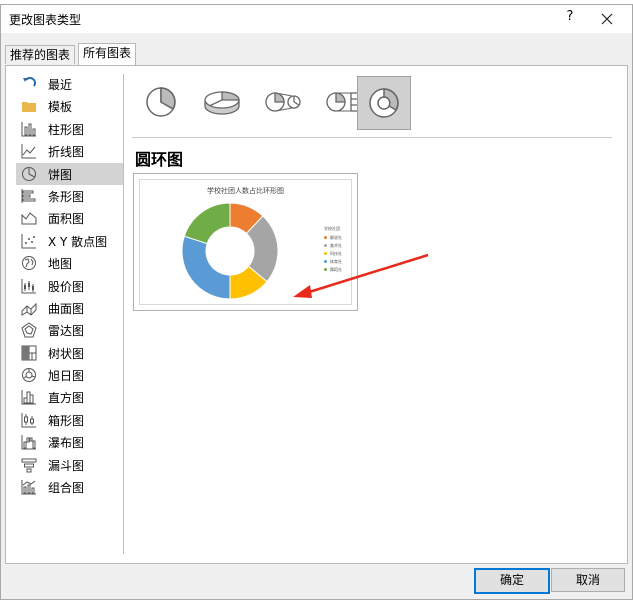 This screenshot has width=633, height=600. What do you see at coordinates (512, 581) in the screenshot?
I see `ok-button: 确定` at bounding box center [512, 581].